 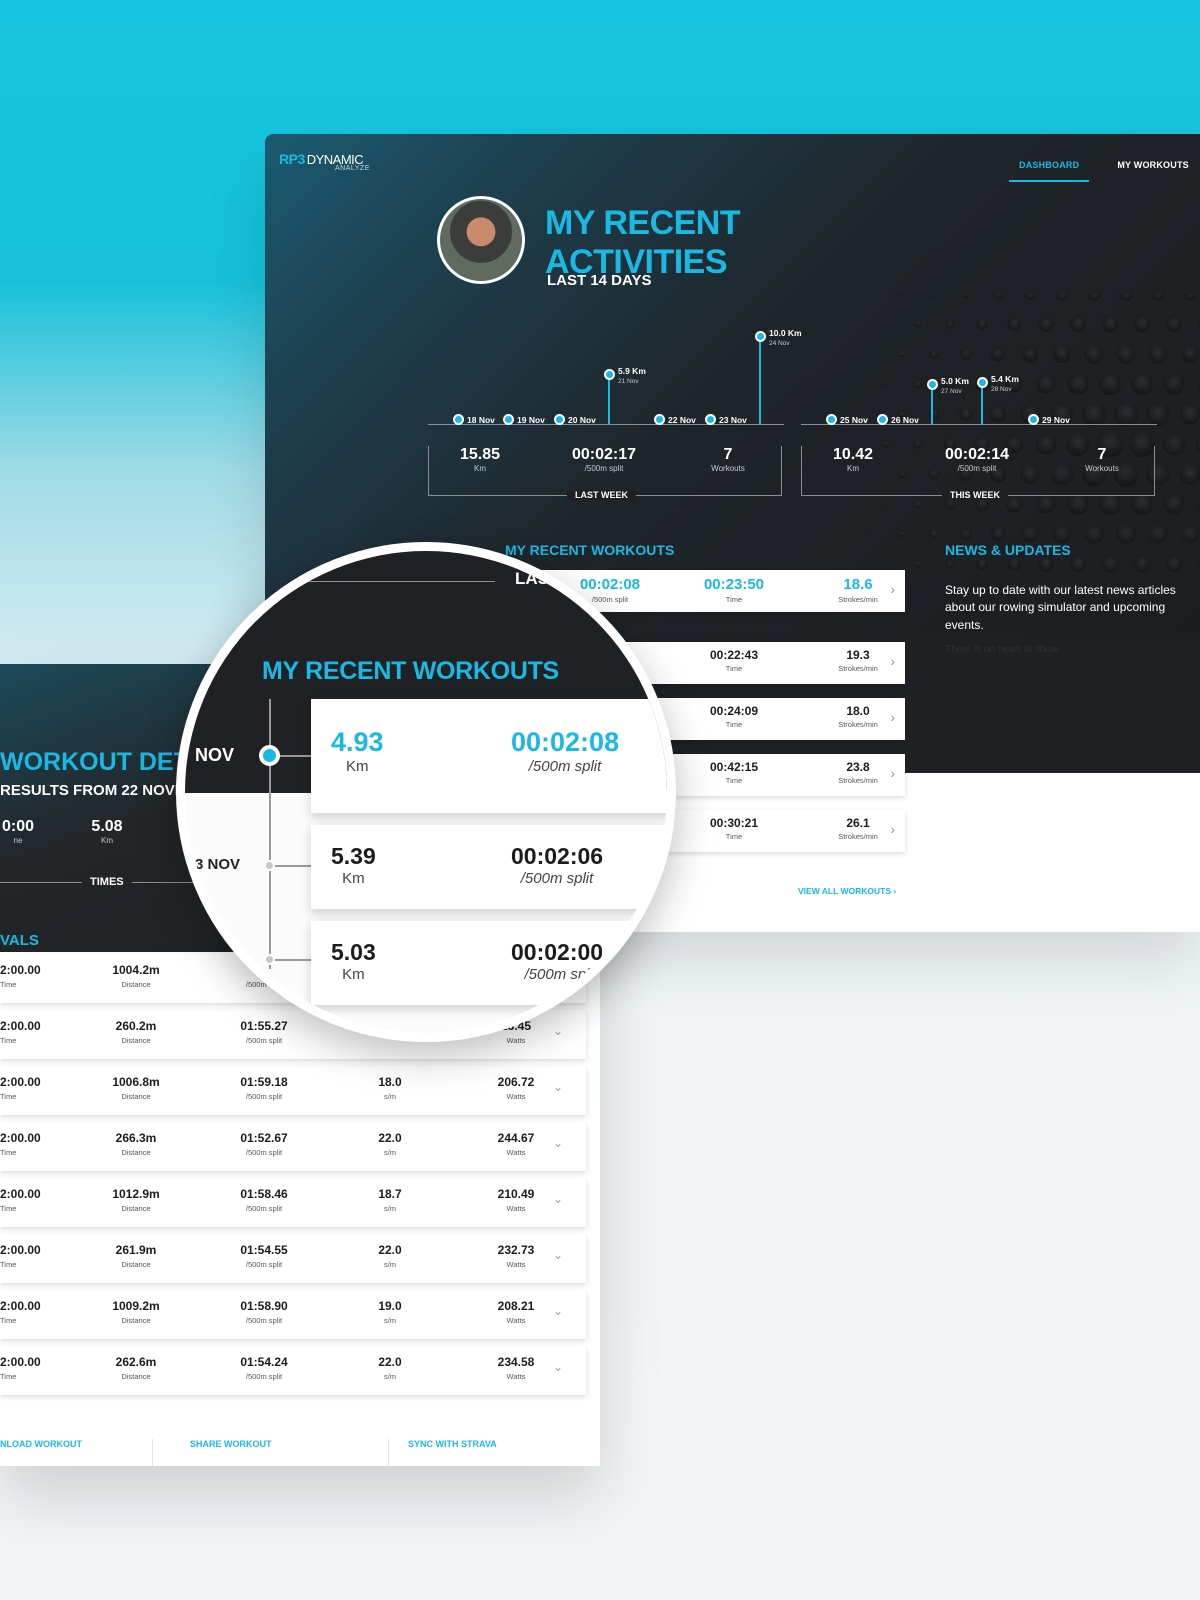 What do you see at coordinates (632, 371) in the screenshot?
I see `timeline-value: 5.9 Km` at bounding box center [632, 371].